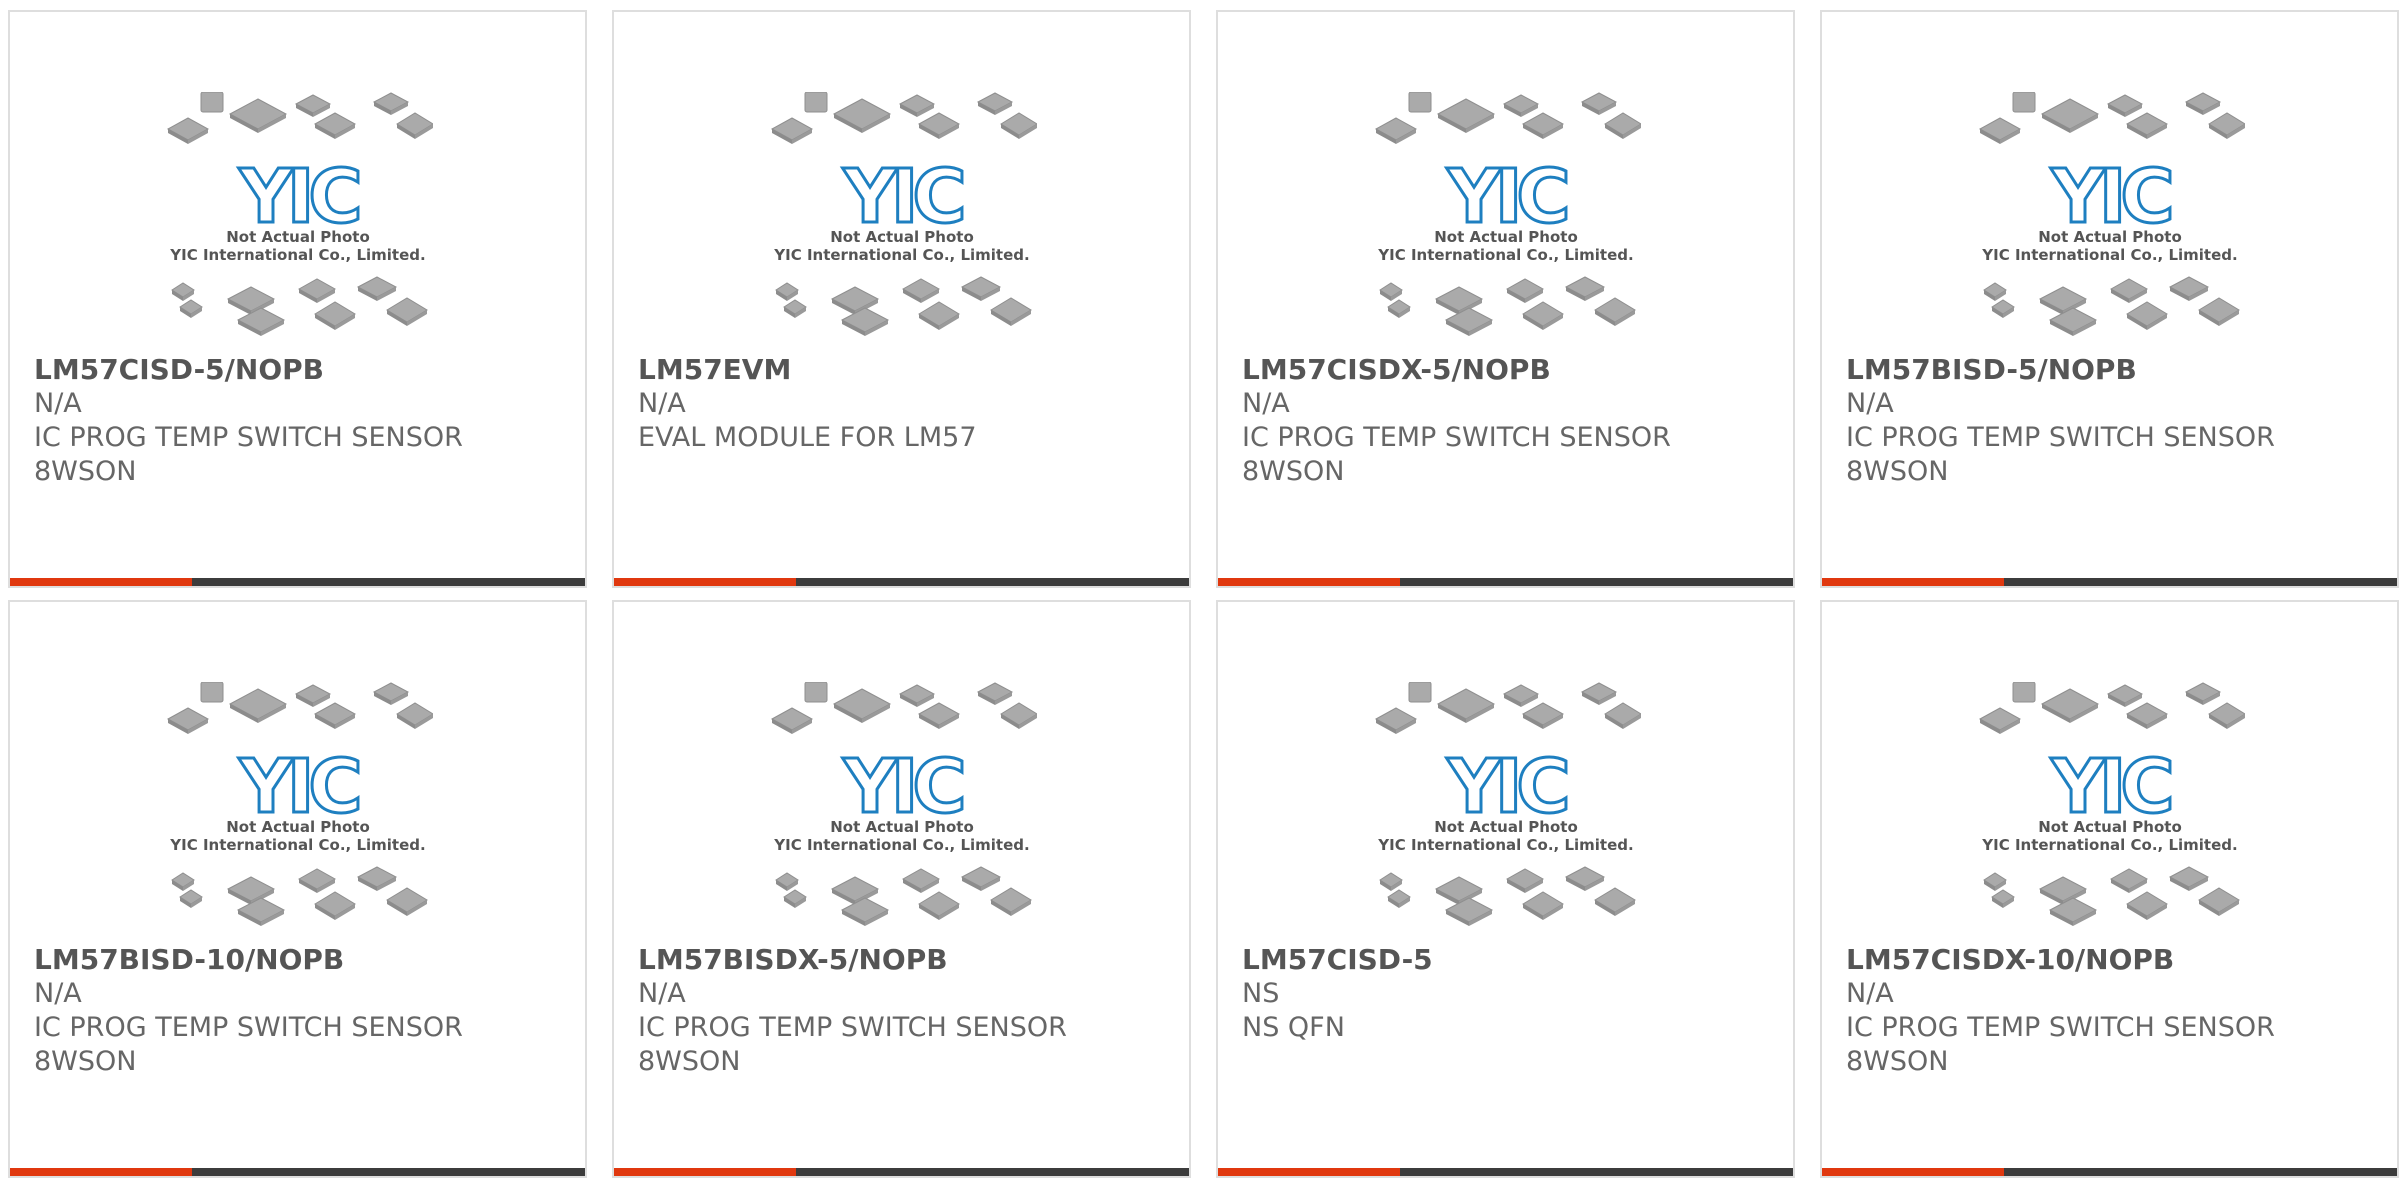 The height and width of the screenshot is (1178, 2404). What do you see at coordinates (1505, 960) in the screenshot?
I see `part-number: LM57CISD-5` at bounding box center [1505, 960].